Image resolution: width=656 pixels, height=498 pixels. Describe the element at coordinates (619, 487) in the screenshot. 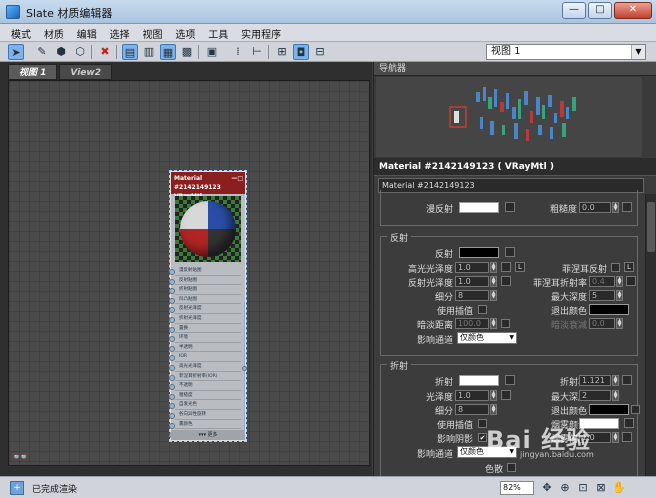

I see `pan-hand-icon: ✋` at that location.